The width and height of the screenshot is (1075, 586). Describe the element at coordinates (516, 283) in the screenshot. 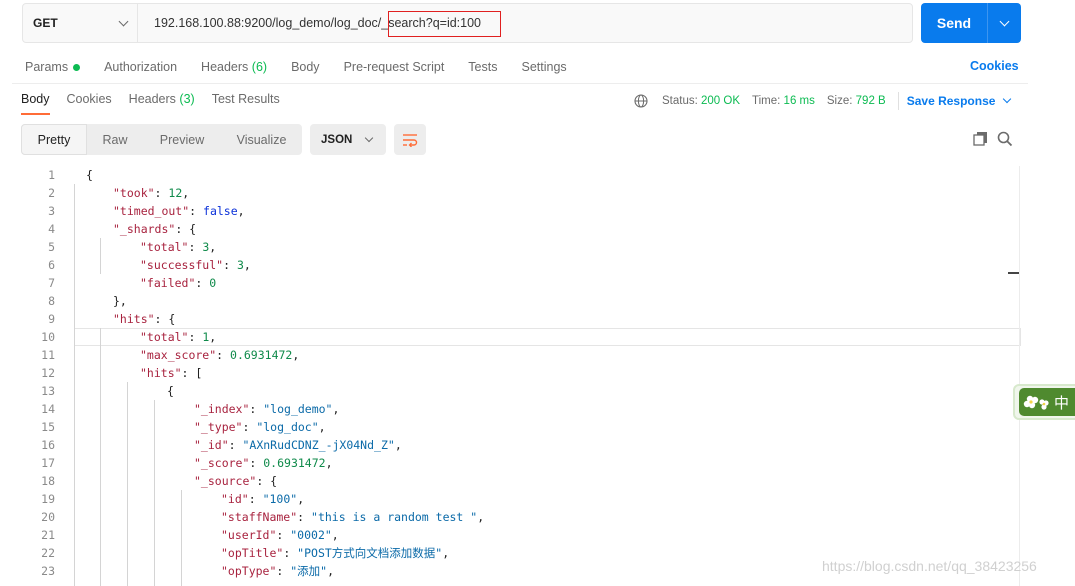

I see `code-line: 7 "failed": 0` at that location.